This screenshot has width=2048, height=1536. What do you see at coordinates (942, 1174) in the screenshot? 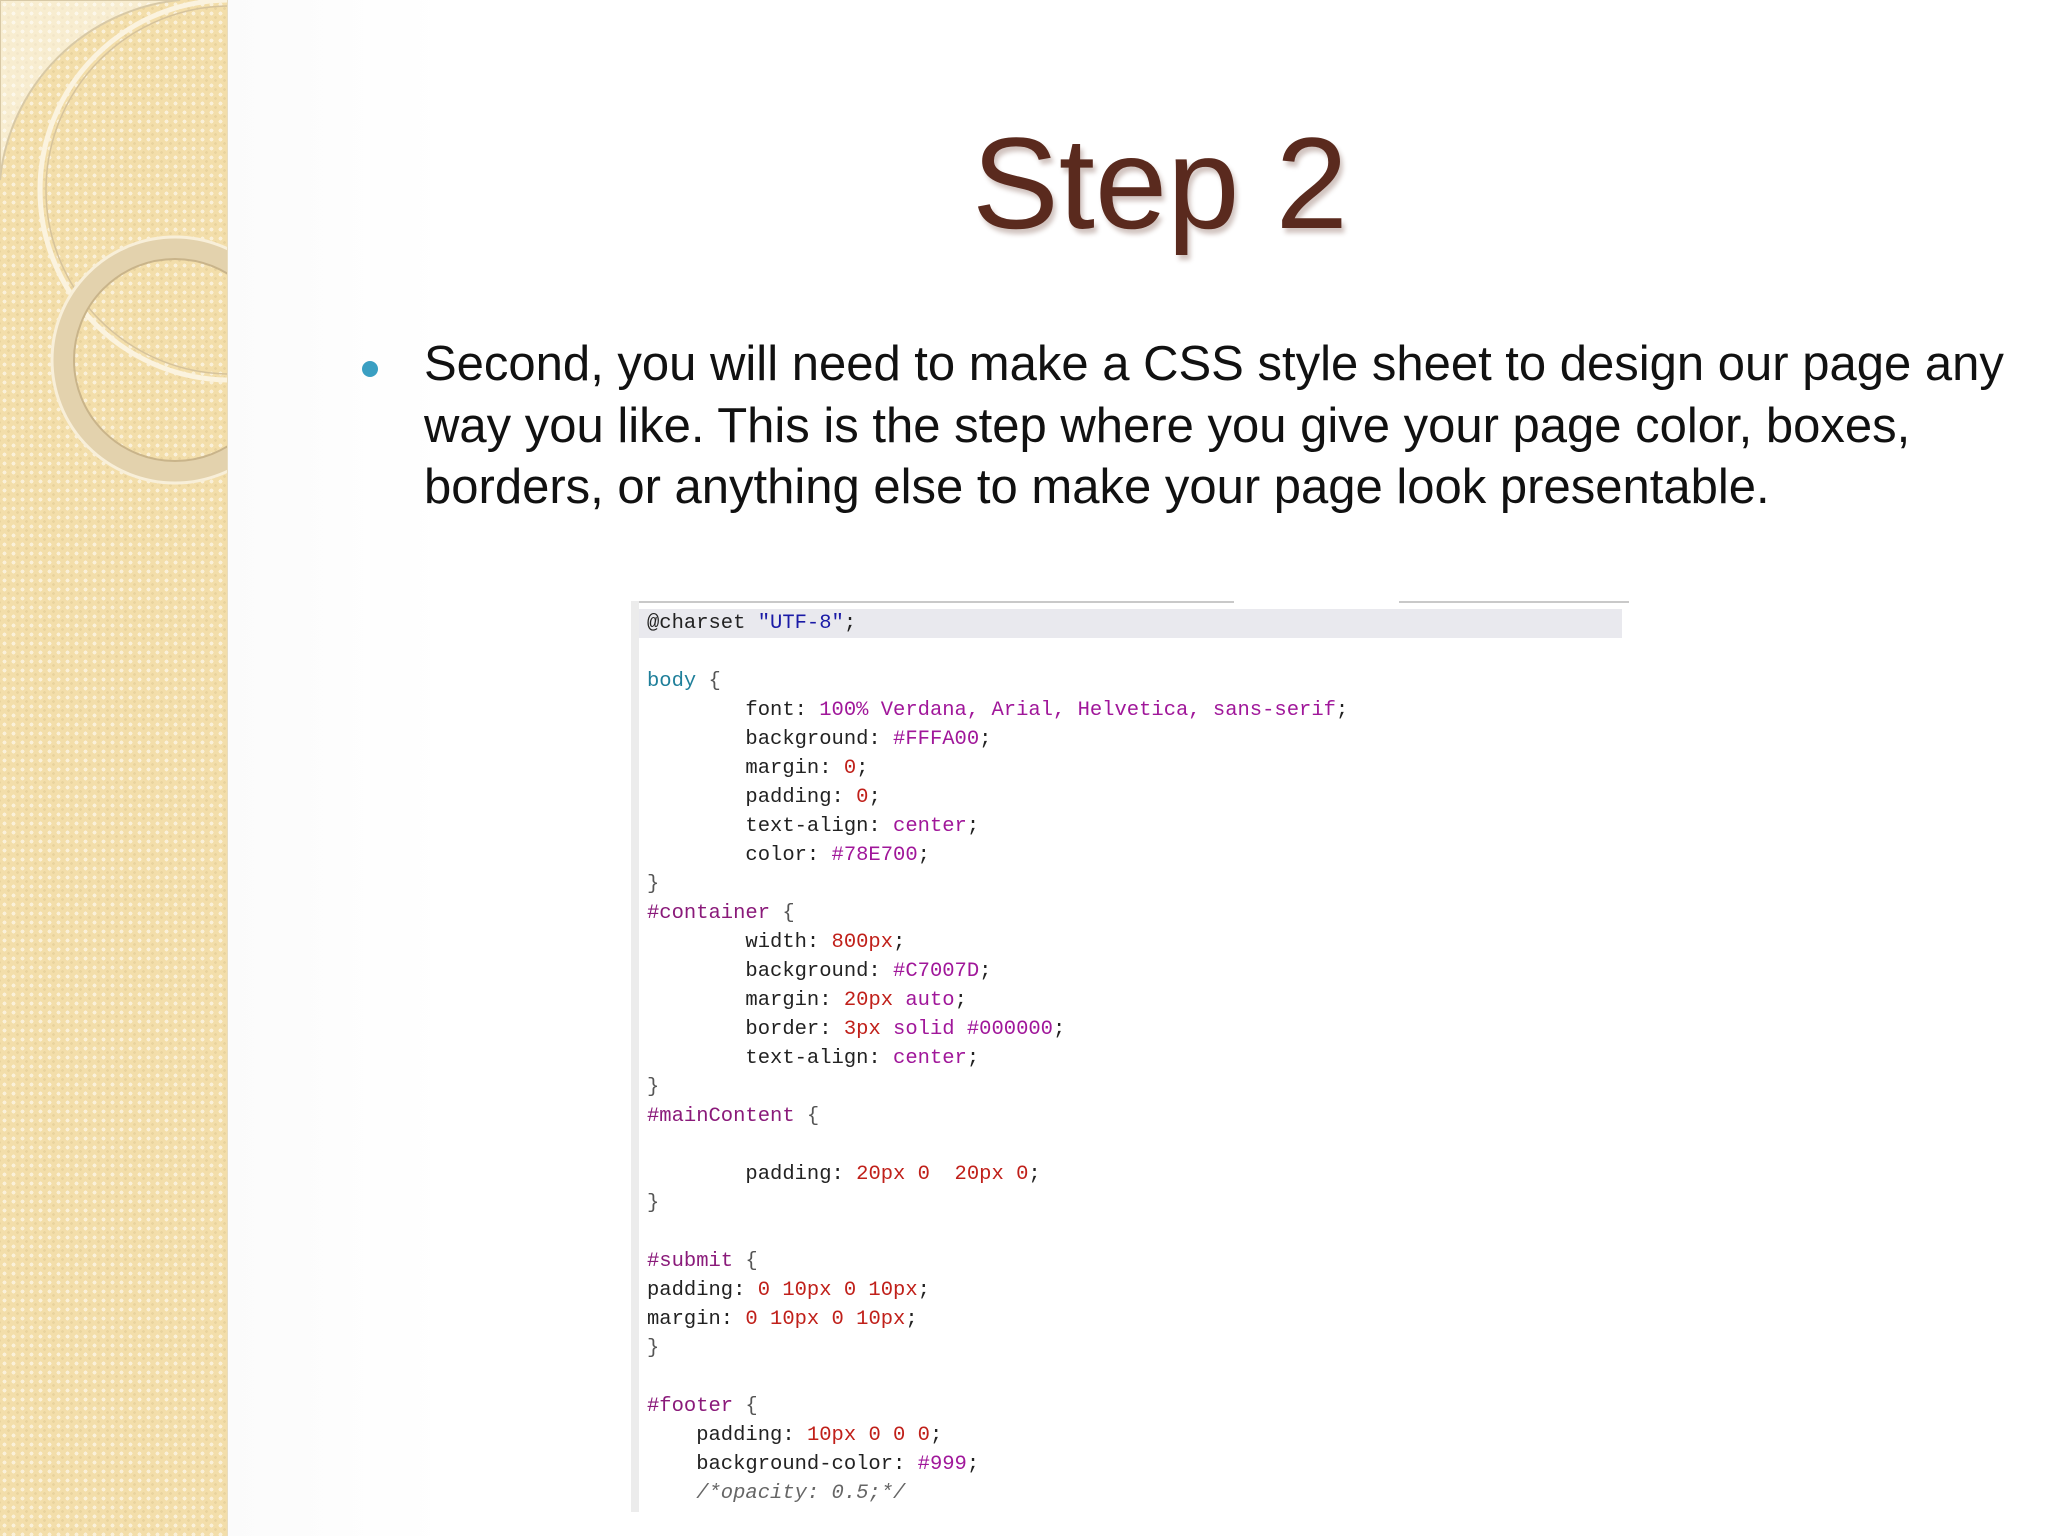
I see `code-token: 20px 0 20px 0` at bounding box center [942, 1174].